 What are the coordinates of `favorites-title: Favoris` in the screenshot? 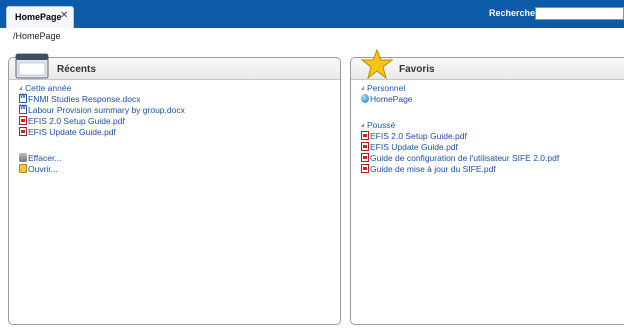 It's located at (417, 69).